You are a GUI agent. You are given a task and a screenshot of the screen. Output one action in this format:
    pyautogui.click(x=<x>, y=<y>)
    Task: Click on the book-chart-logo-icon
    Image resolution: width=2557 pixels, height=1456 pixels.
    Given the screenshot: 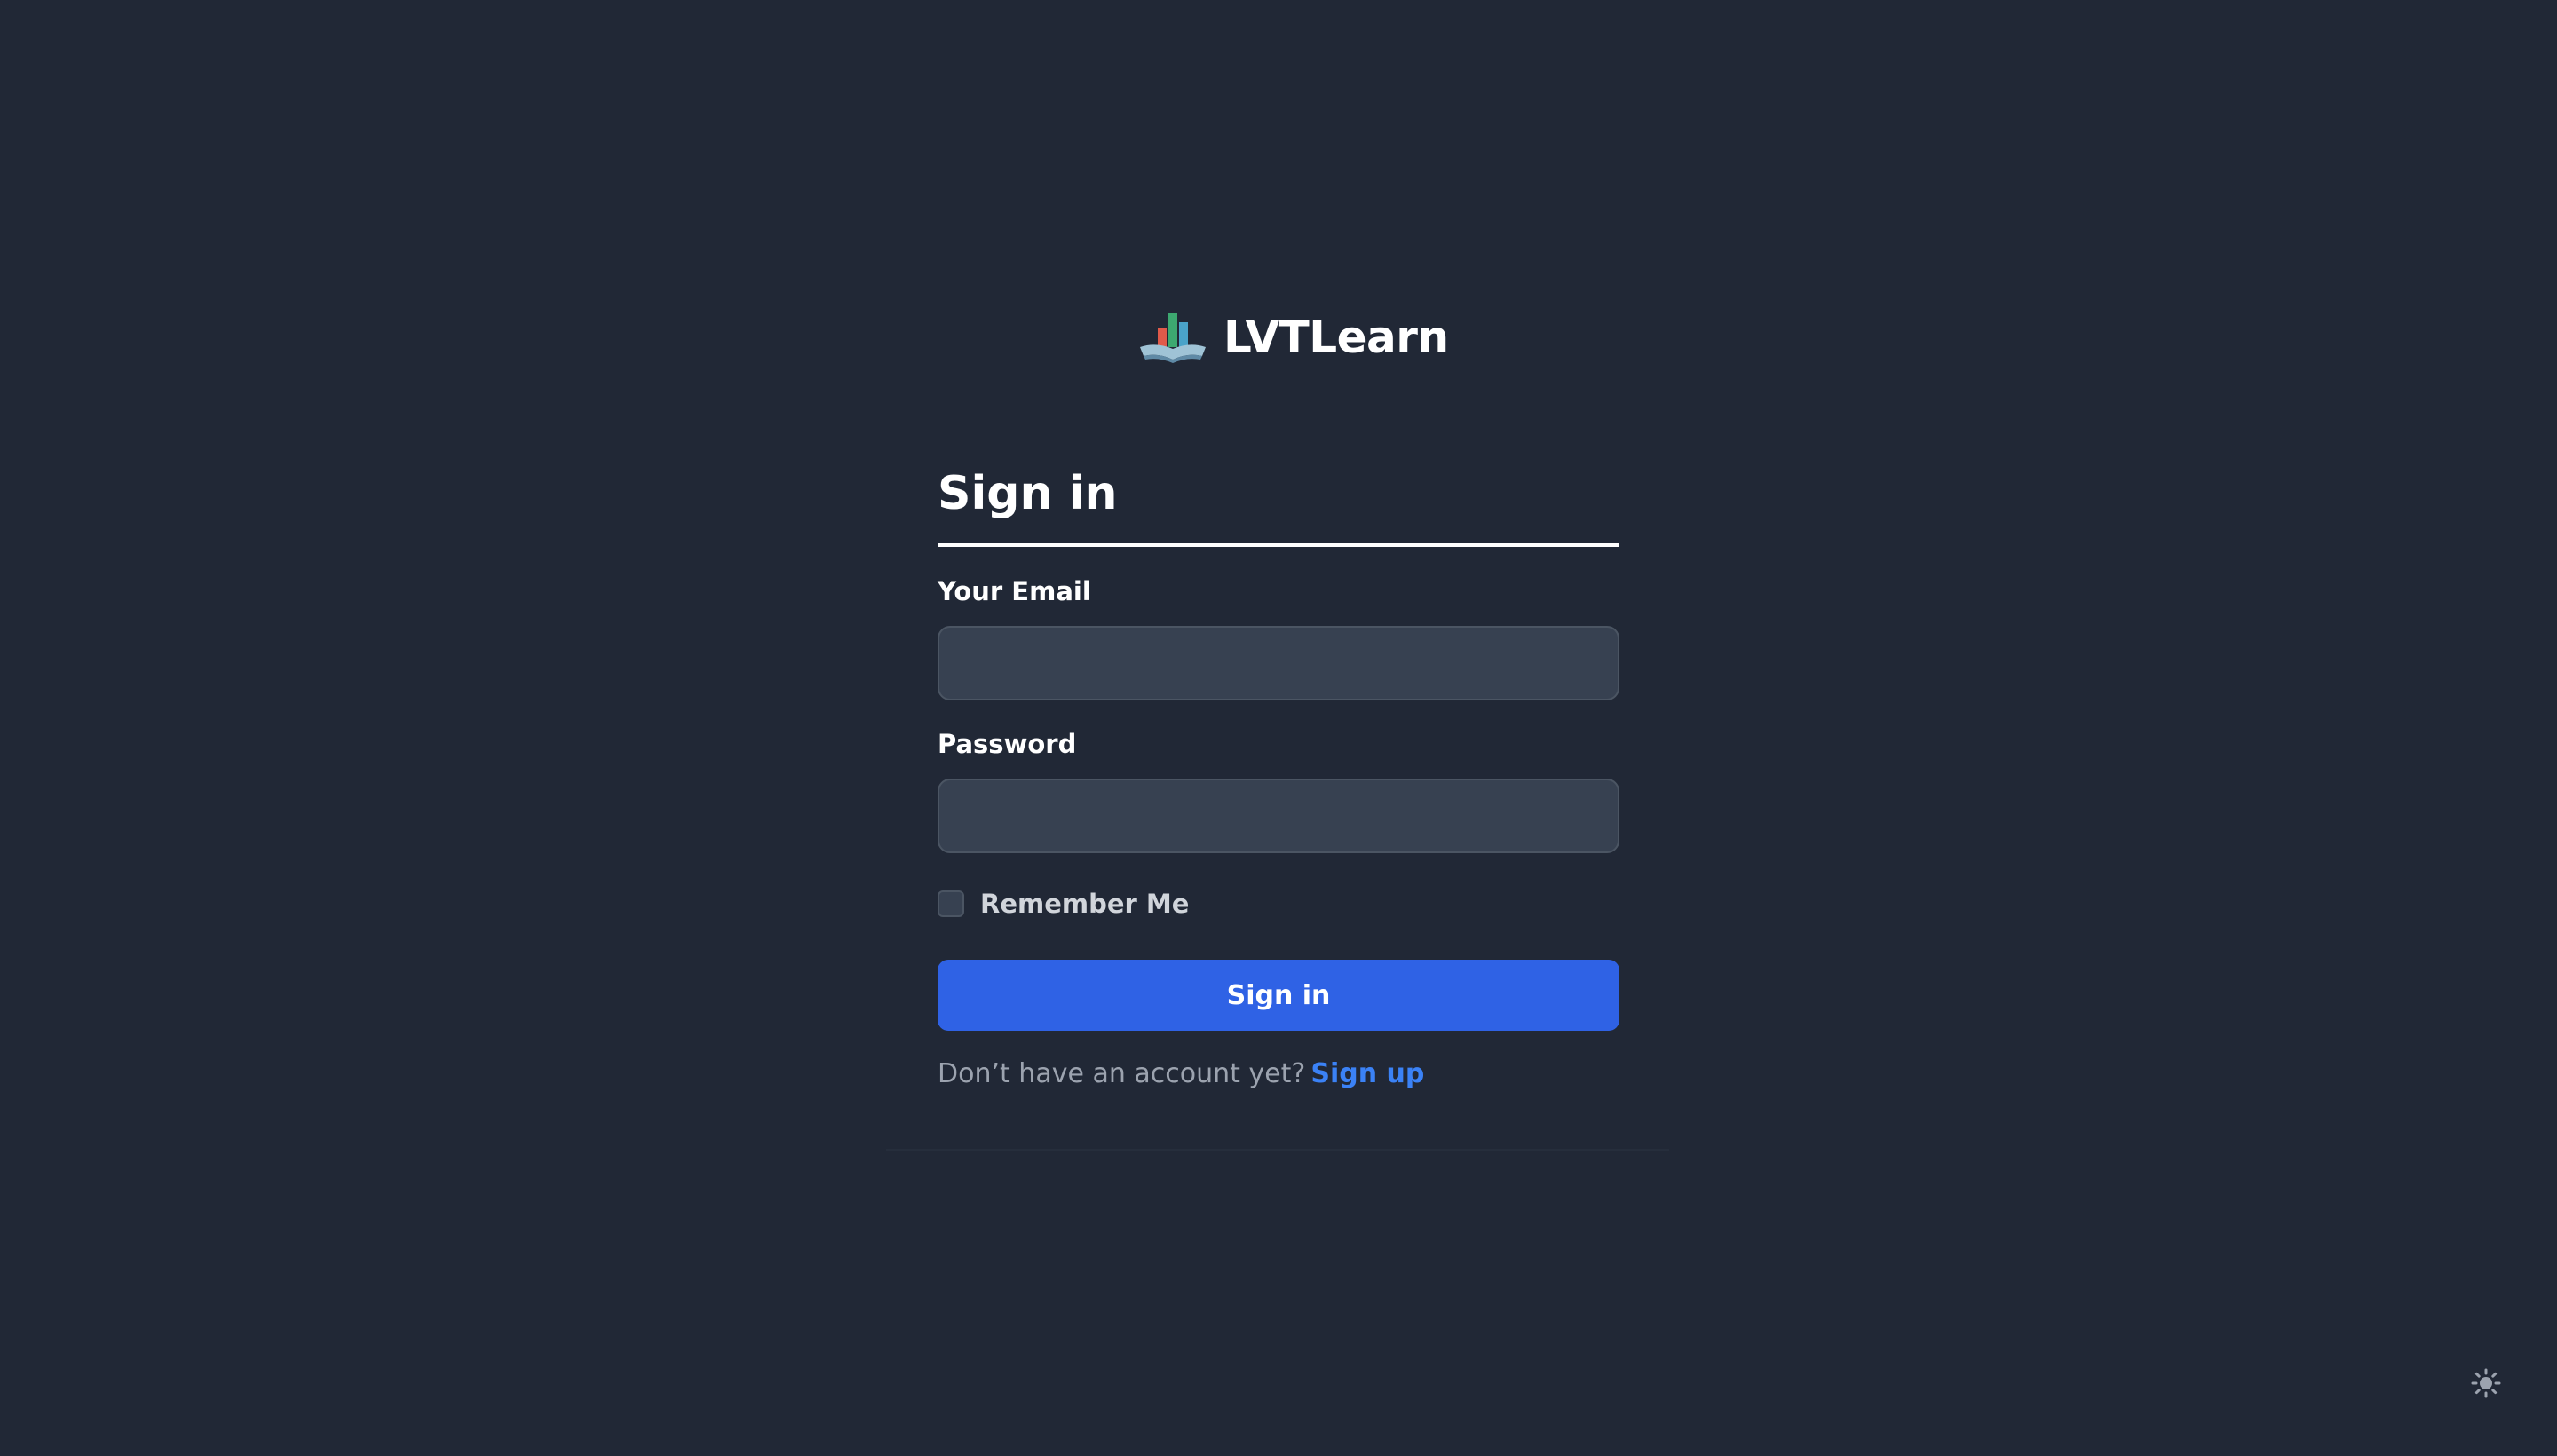 What is the action you would take?
    pyautogui.click(x=1173, y=338)
    